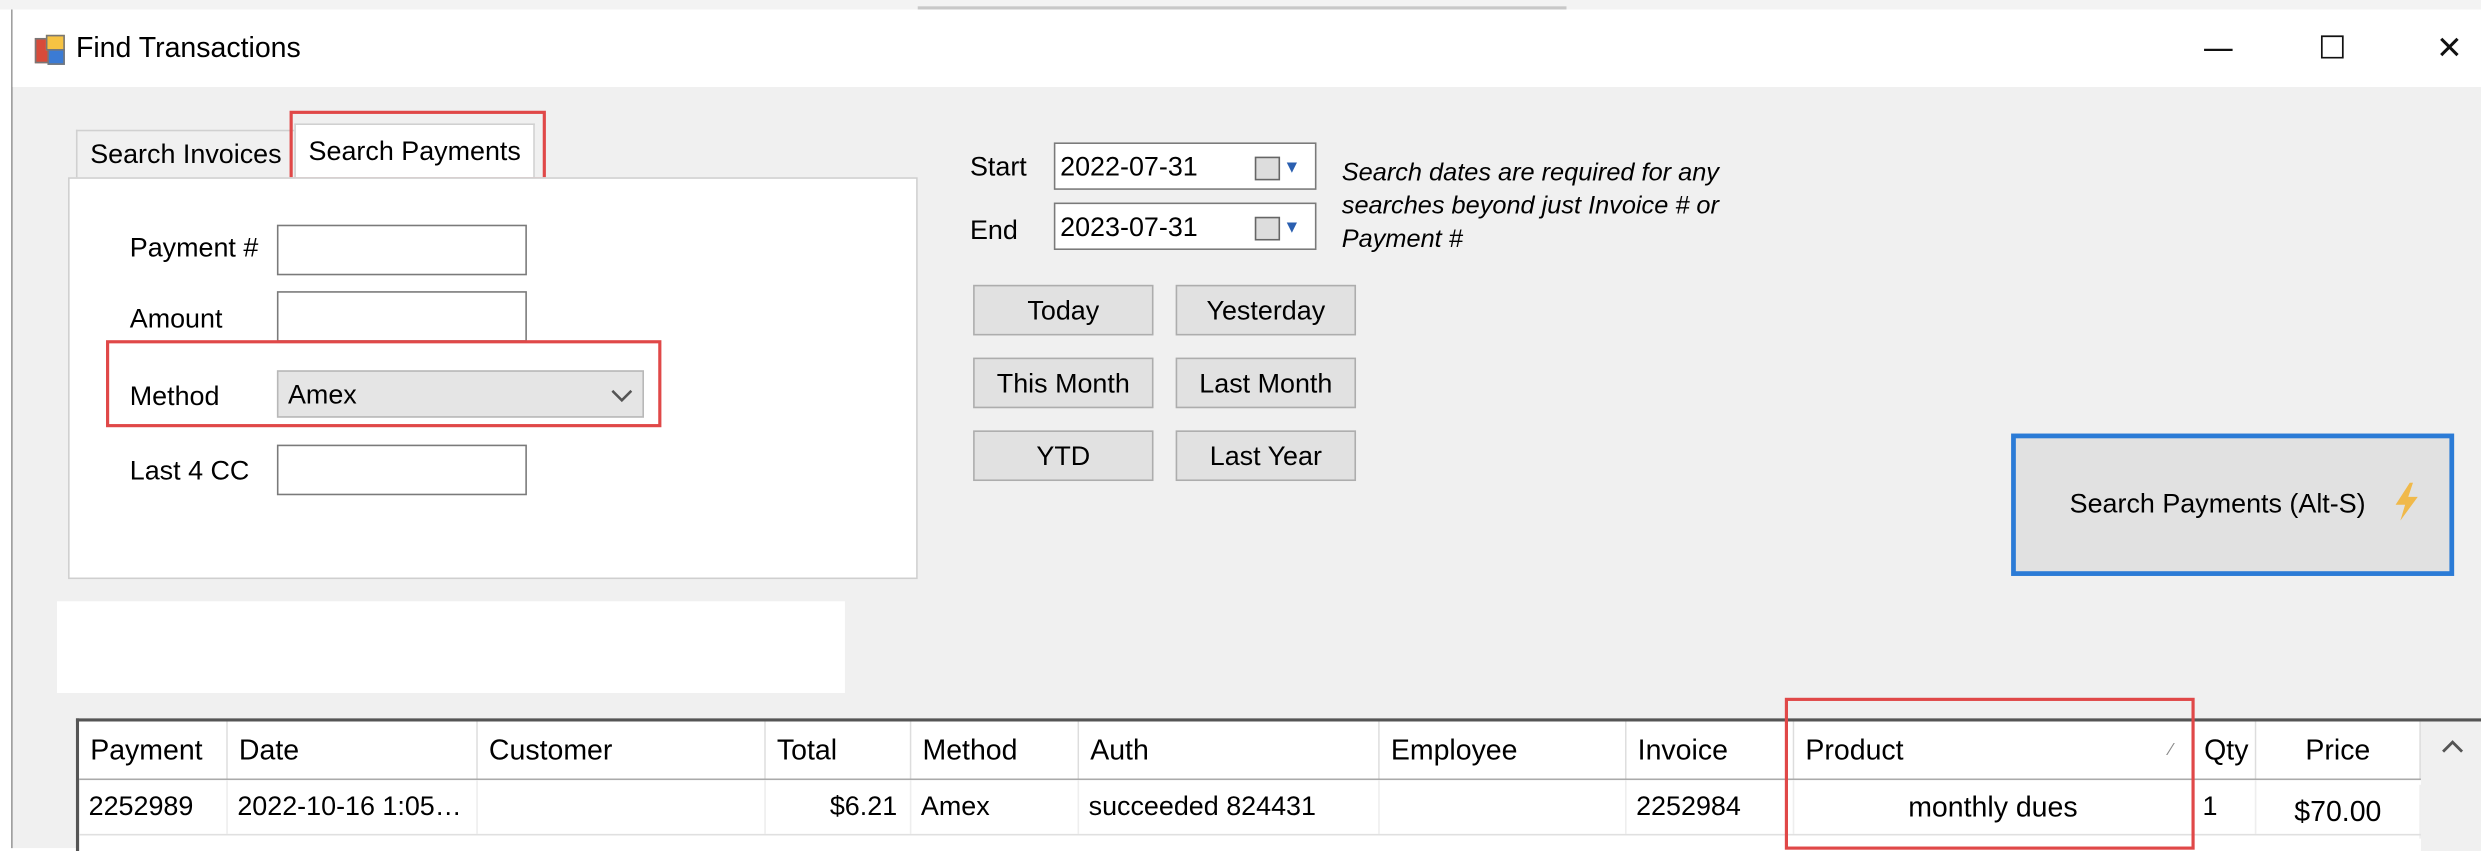  Describe the element at coordinates (1711, 807) in the screenshot. I see `cell-invoice: 2252984` at that location.